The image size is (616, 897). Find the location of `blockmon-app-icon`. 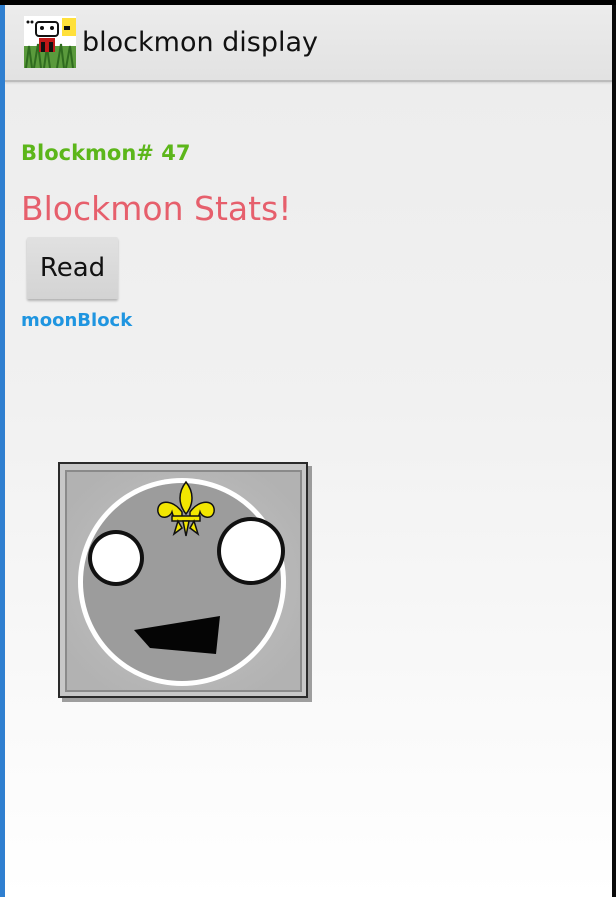

blockmon-app-icon is located at coordinates (50, 42).